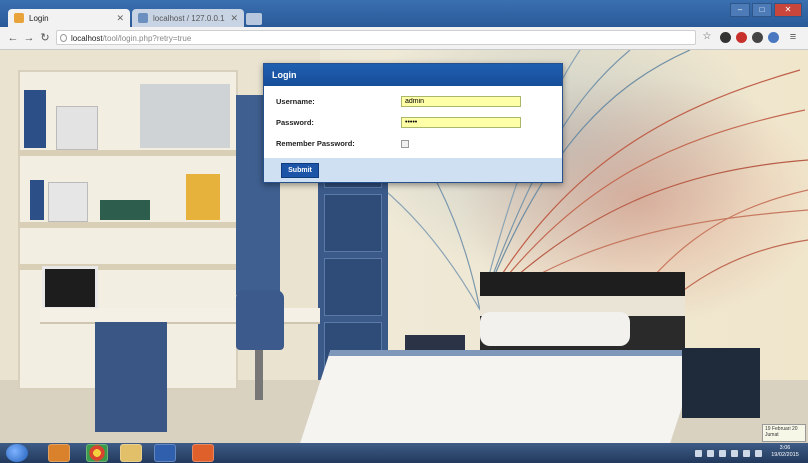 Image resolution: width=808 pixels, height=463 pixels. I want to click on tooltip-line: Jumat, so click(772, 435).